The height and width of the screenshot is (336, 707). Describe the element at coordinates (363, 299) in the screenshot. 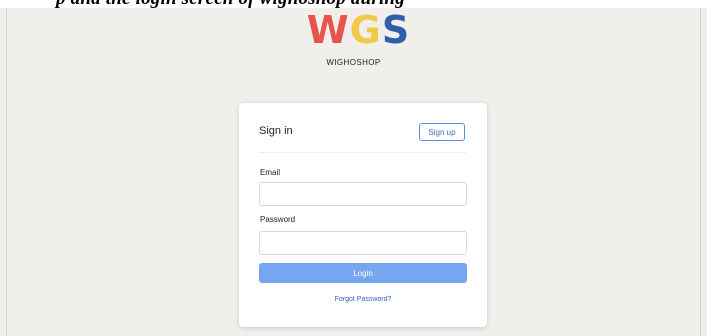

I see `forgot-password-link: Forgot Password?` at that location.